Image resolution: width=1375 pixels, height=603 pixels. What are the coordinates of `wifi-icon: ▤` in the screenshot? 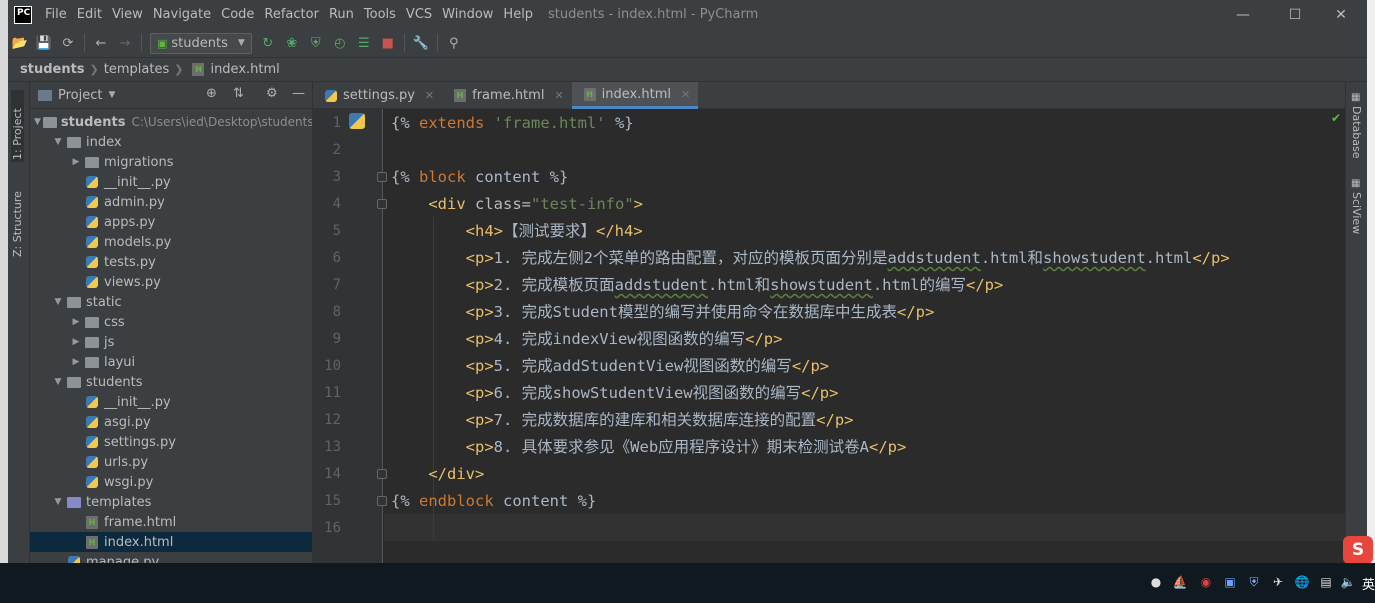 It's located at (1326, 583).